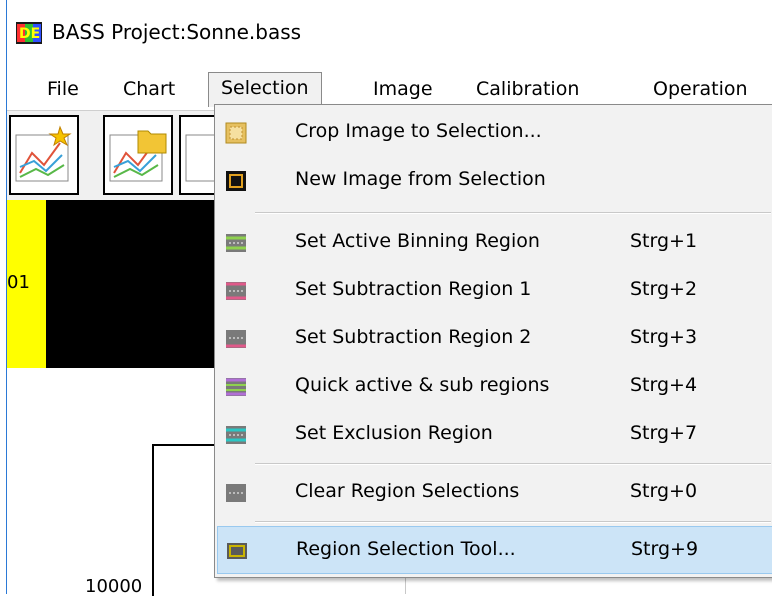 The width and height of the screenshot is (772, 597). I want to click on menu-item-shortcut: Strg+2, so click(664, 289).